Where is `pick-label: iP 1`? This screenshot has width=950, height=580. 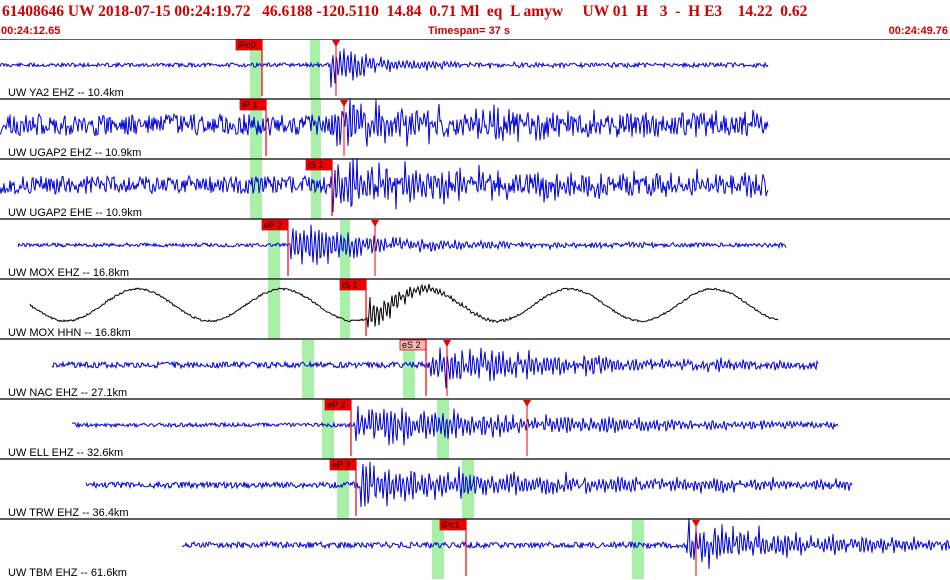 pick-label: iP 1 is located at coordinates (249, 105).